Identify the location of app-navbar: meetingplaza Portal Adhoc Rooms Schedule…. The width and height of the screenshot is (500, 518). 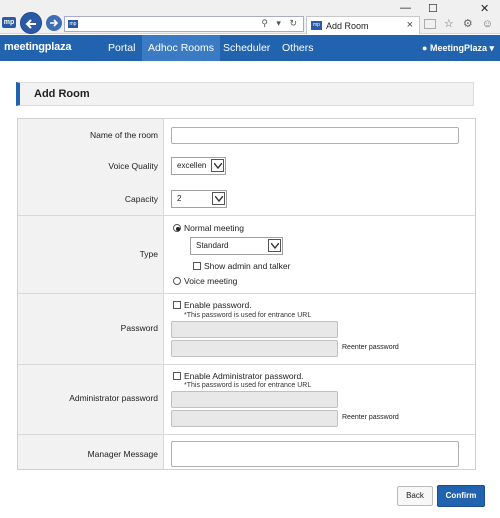
(250, 48).